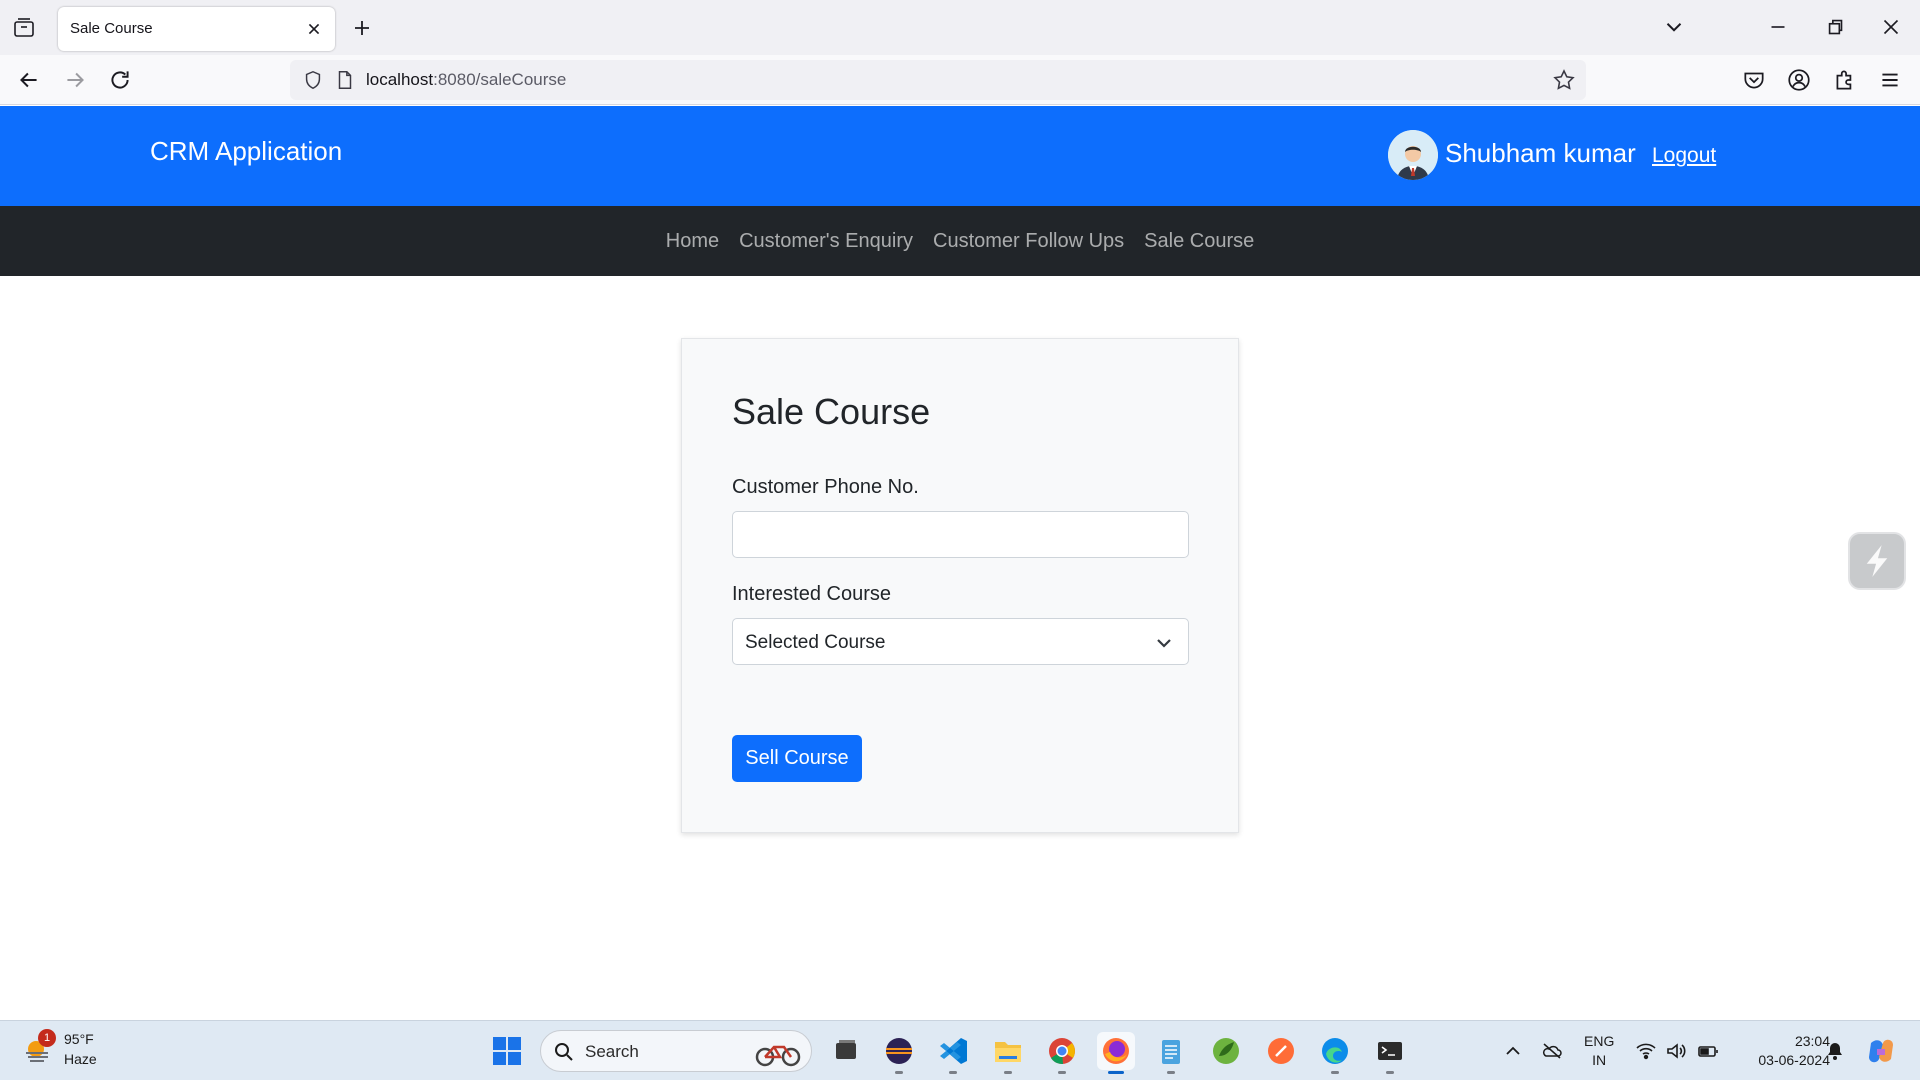 This screenshot has height=1080, width=1920. What do you see at coordinates (345, 80) in the screenshot?
I see `page-info-icon` at bounding box center [345, 80].